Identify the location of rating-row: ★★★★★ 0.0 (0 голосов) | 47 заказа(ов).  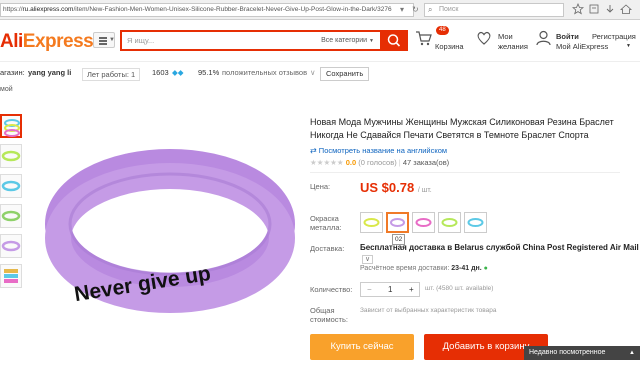
(379, 163).